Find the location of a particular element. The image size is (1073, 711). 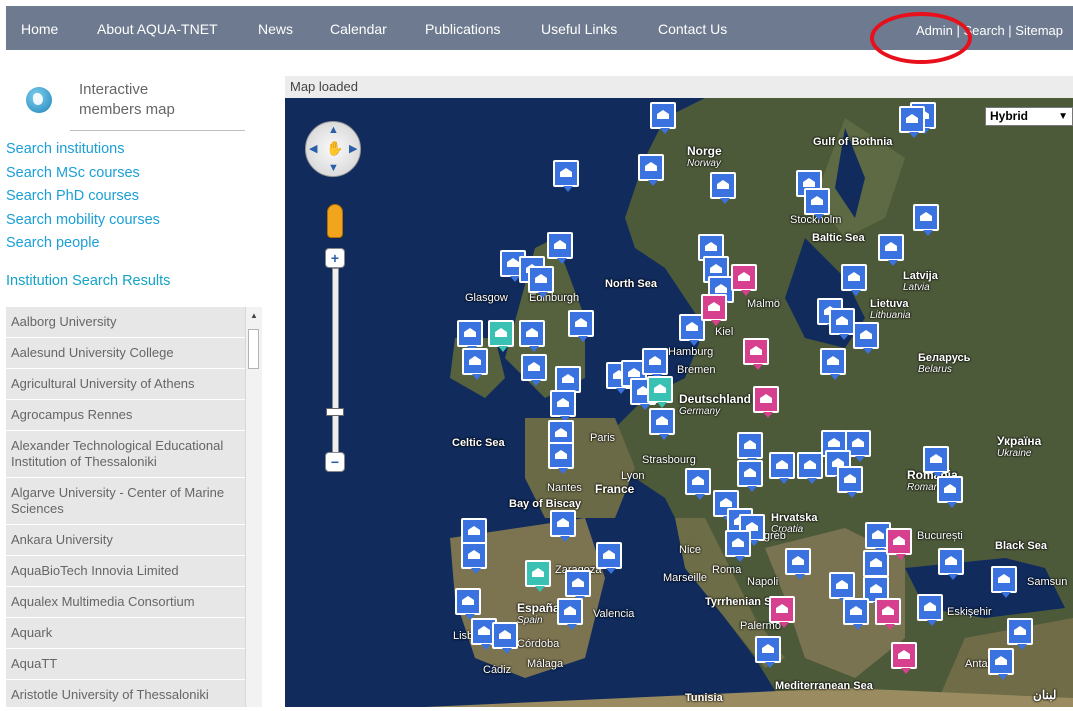

pan-left-icon: ◀ is located at coordinates (313, 148).